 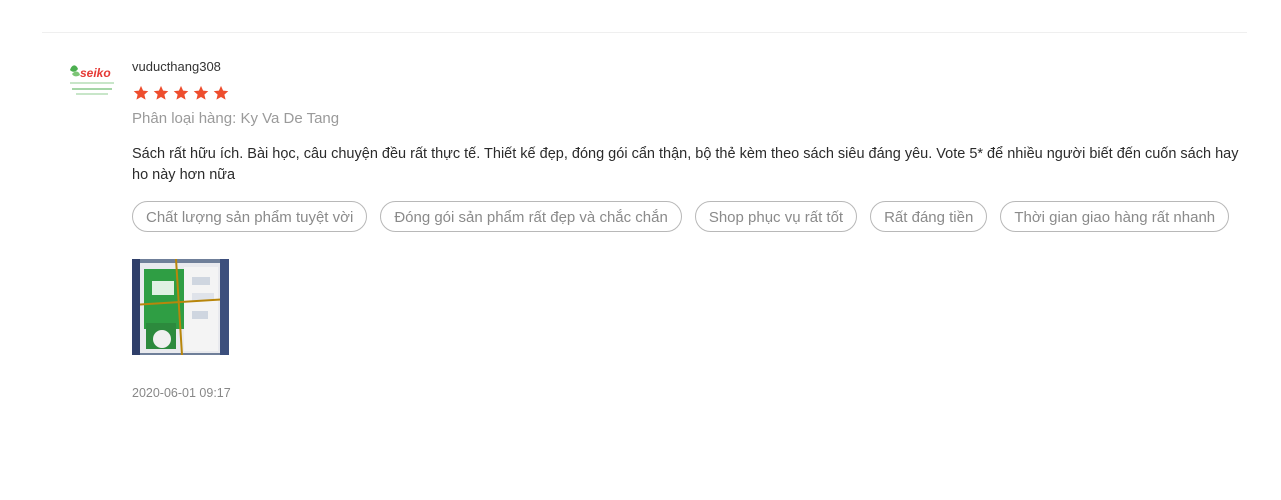 What do you see at coordinates (1115, 216) in the screenshot?
I see `review-tag: Thời gian giao hàng rất nhanh` at bounding box center [1115, 216].